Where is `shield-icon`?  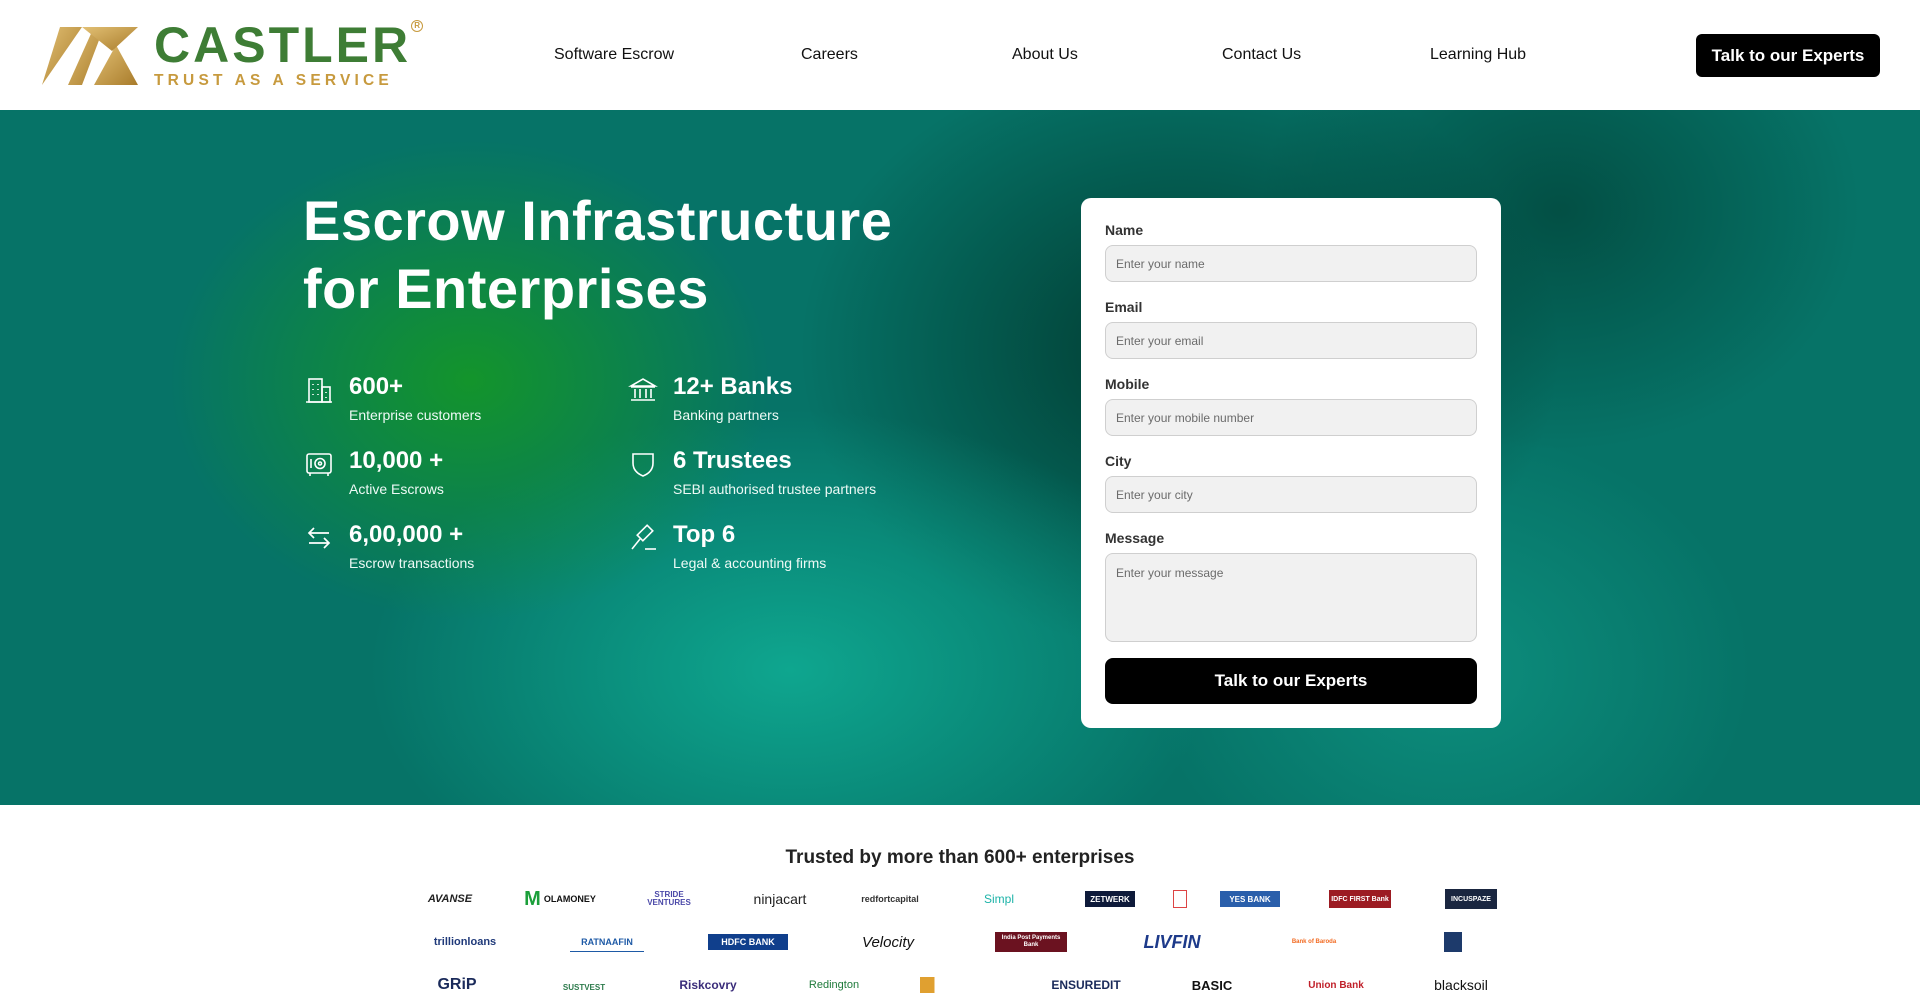 shield-icon is located at coordinates (643, 465).